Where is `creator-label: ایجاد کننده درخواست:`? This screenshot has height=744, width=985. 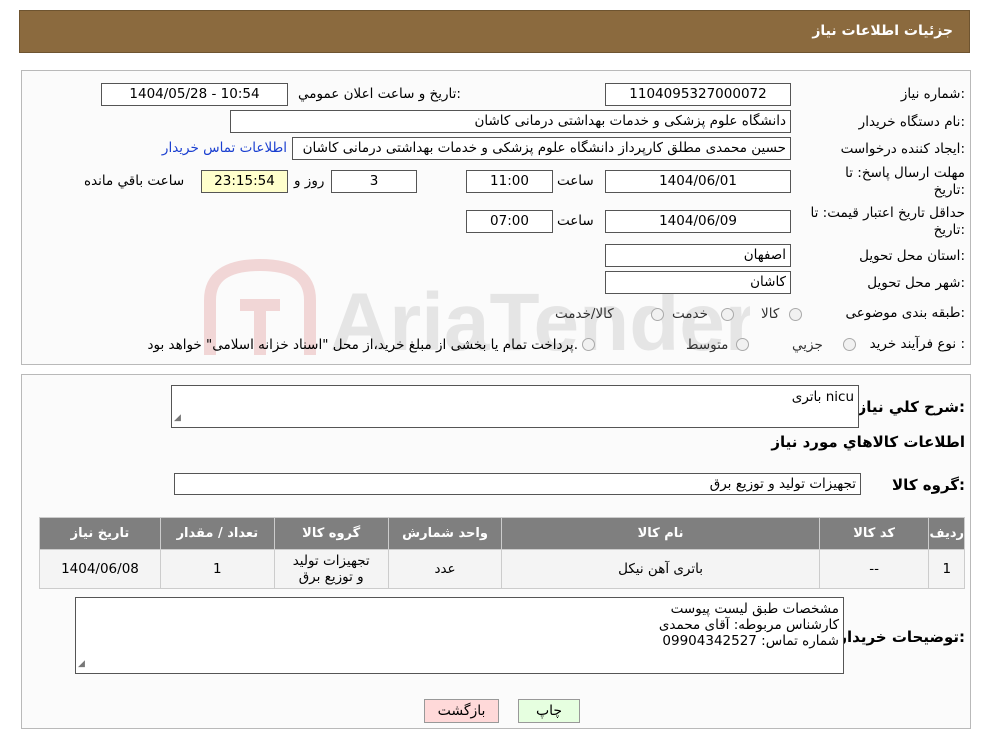 creator-label: ایجاد کننده درخواست: is located at coordinates (902, 149).